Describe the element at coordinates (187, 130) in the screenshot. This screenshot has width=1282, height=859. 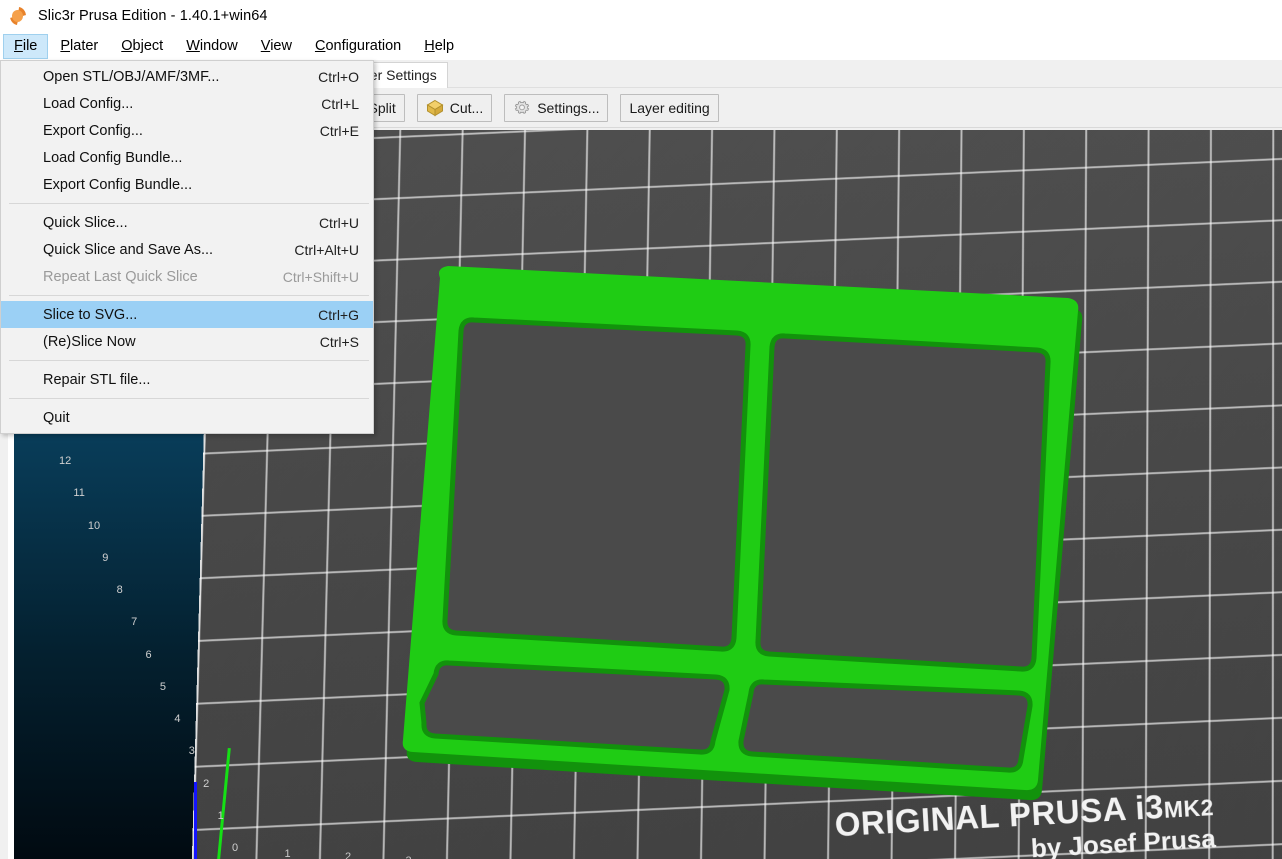
I see `menu-item-export-config: Export Config... Ctrl+E` at that location.